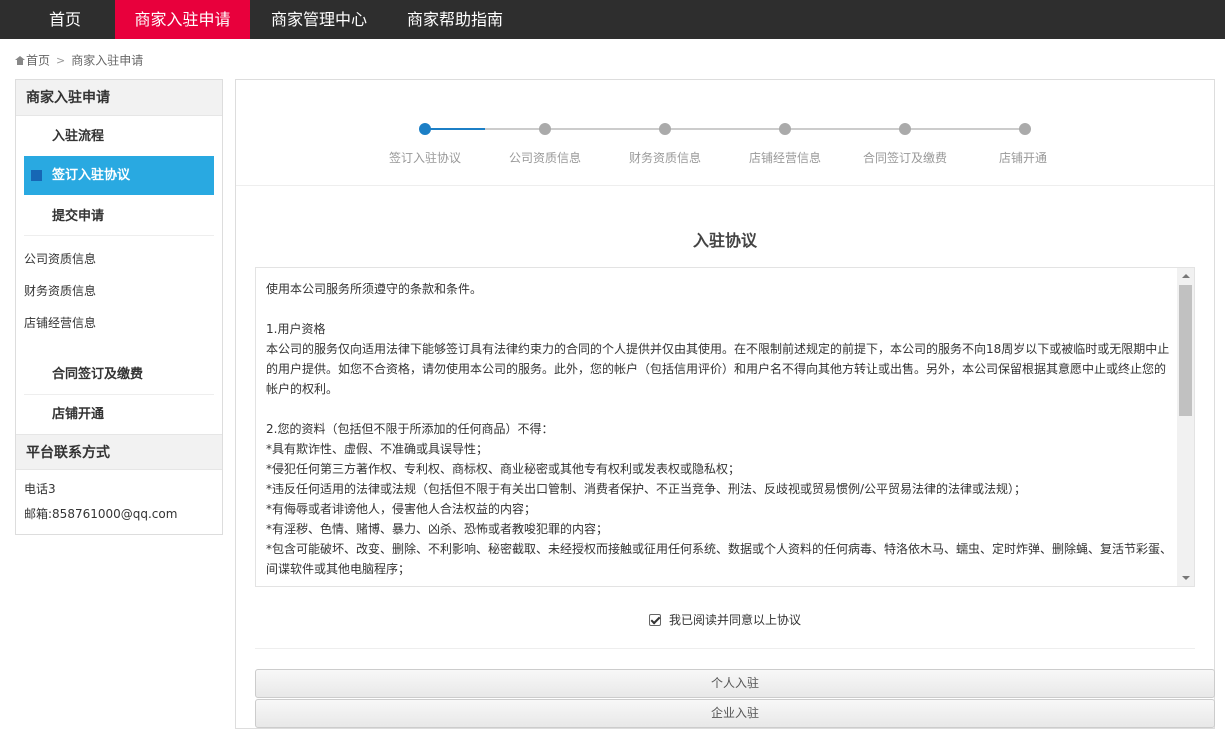 The height and width of the screenshot is (734, 1225). What do you see at coordinates (503, 469) in the screenshot?
I see `agreement-paragraph: *侵犯任何第三方著作权、专利权、商标权、商业秘密或其他专有权利或发表权或隐私权；` at bounding box center [503, 469].